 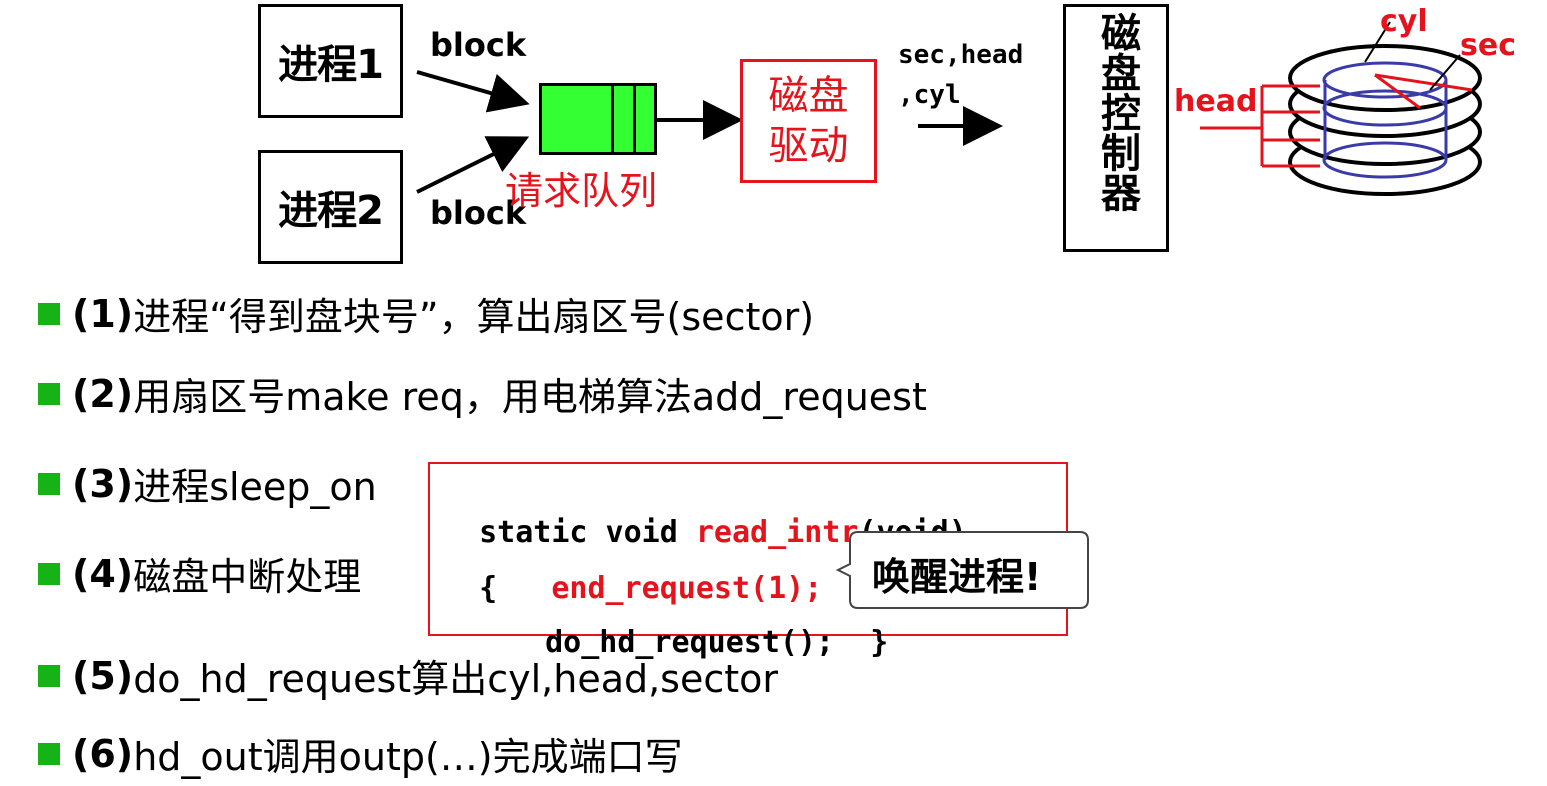 I want to click on step-1-text: 进程“得到盘块号”，算出扇区号(sector), so click(x=474, y=317).